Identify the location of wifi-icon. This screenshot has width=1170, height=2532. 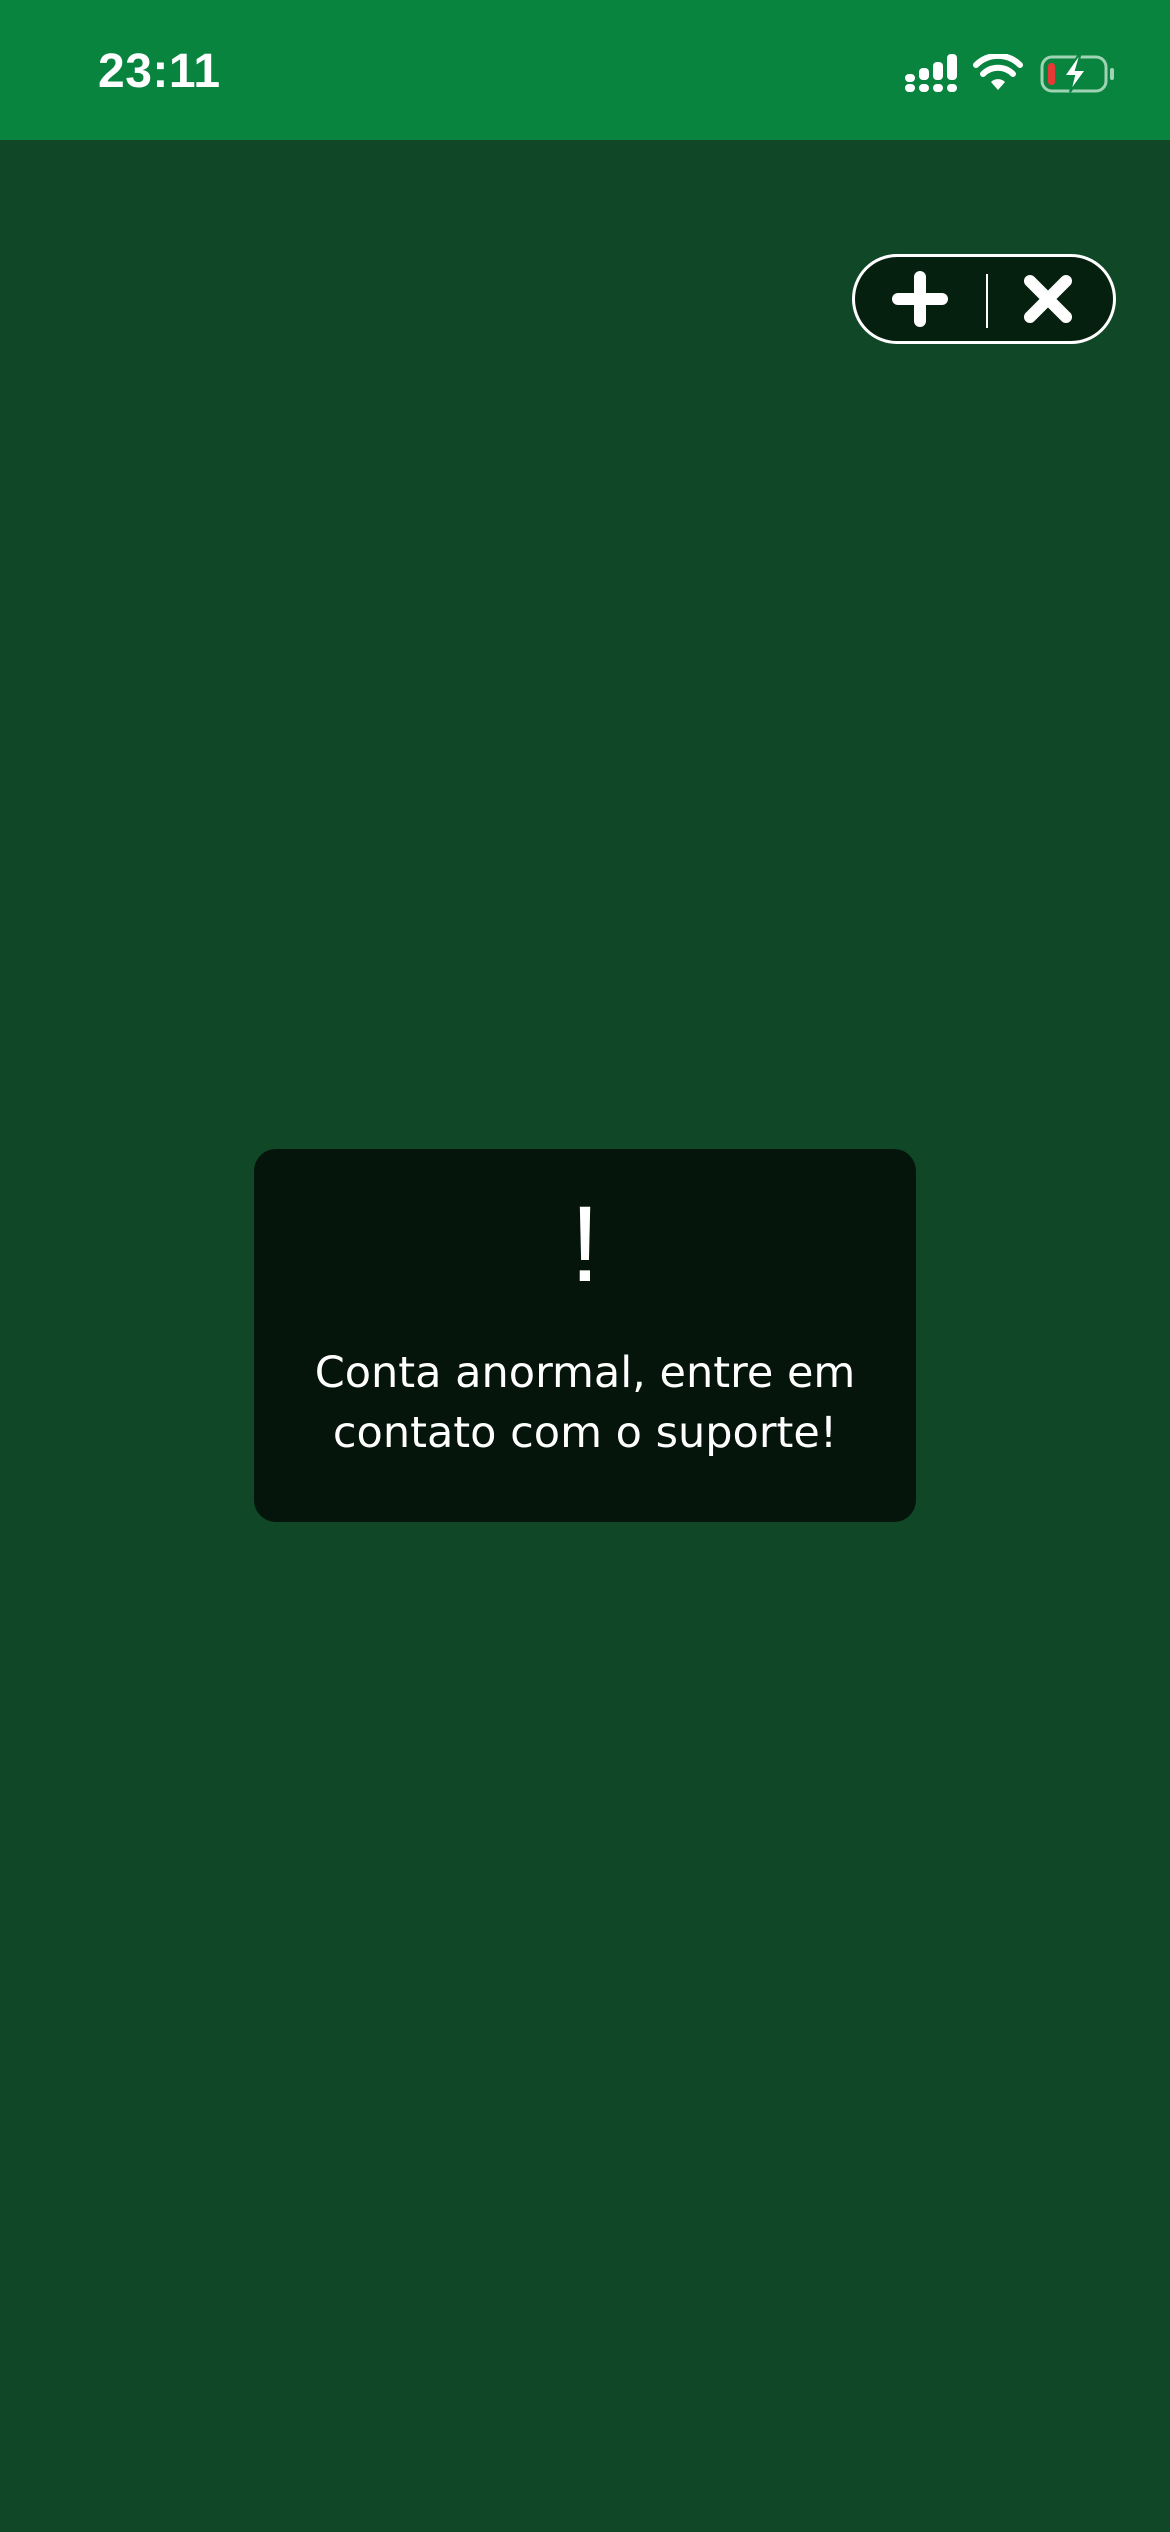
(998, 72).